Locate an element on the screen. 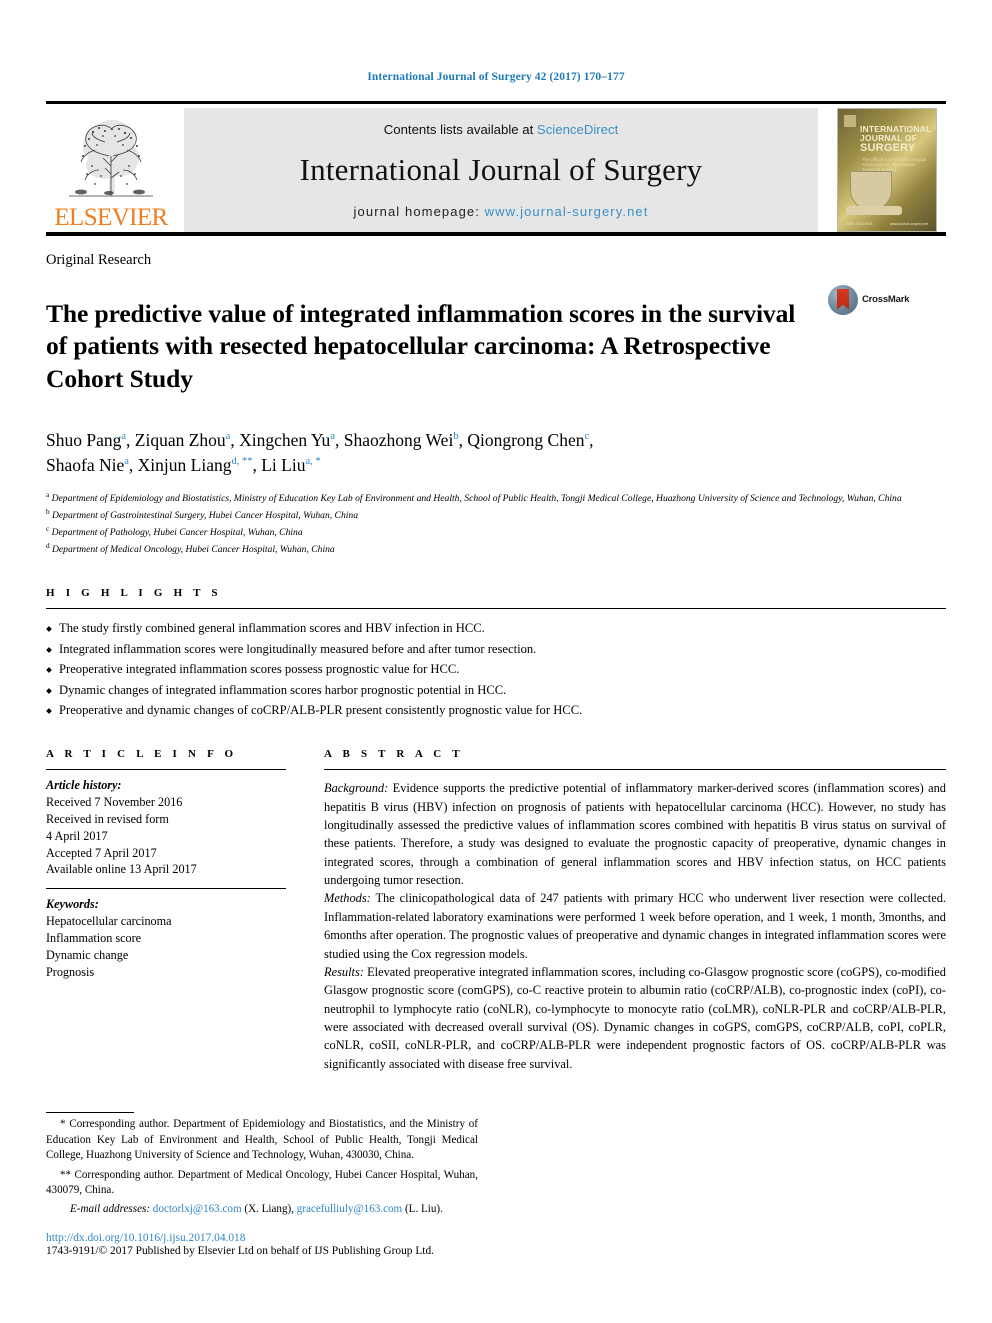 The image size is (992, 1323). abstract-heading: A B S T R A C T is located at coordinates (394, 754).